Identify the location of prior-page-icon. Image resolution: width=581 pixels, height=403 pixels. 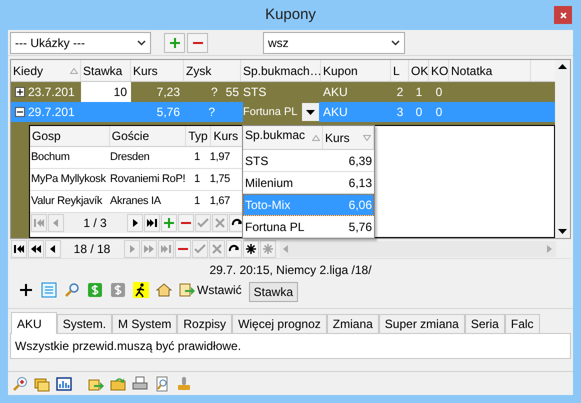
(36, 248).